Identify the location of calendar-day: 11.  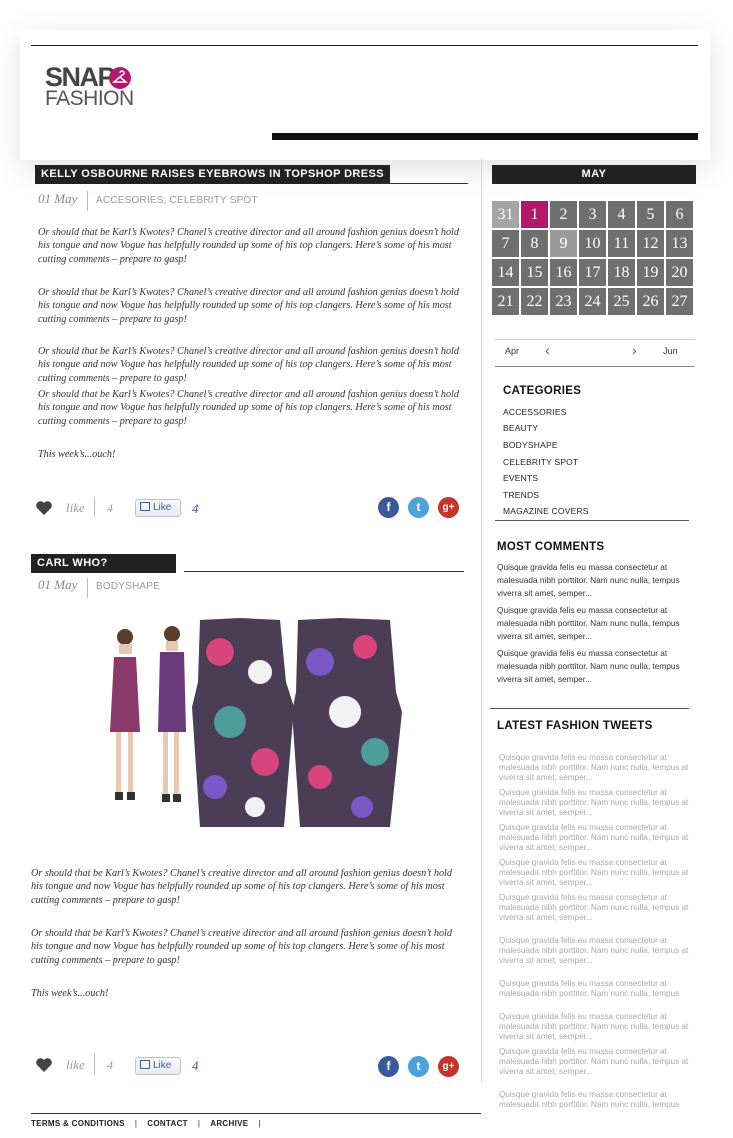
(621, 243).